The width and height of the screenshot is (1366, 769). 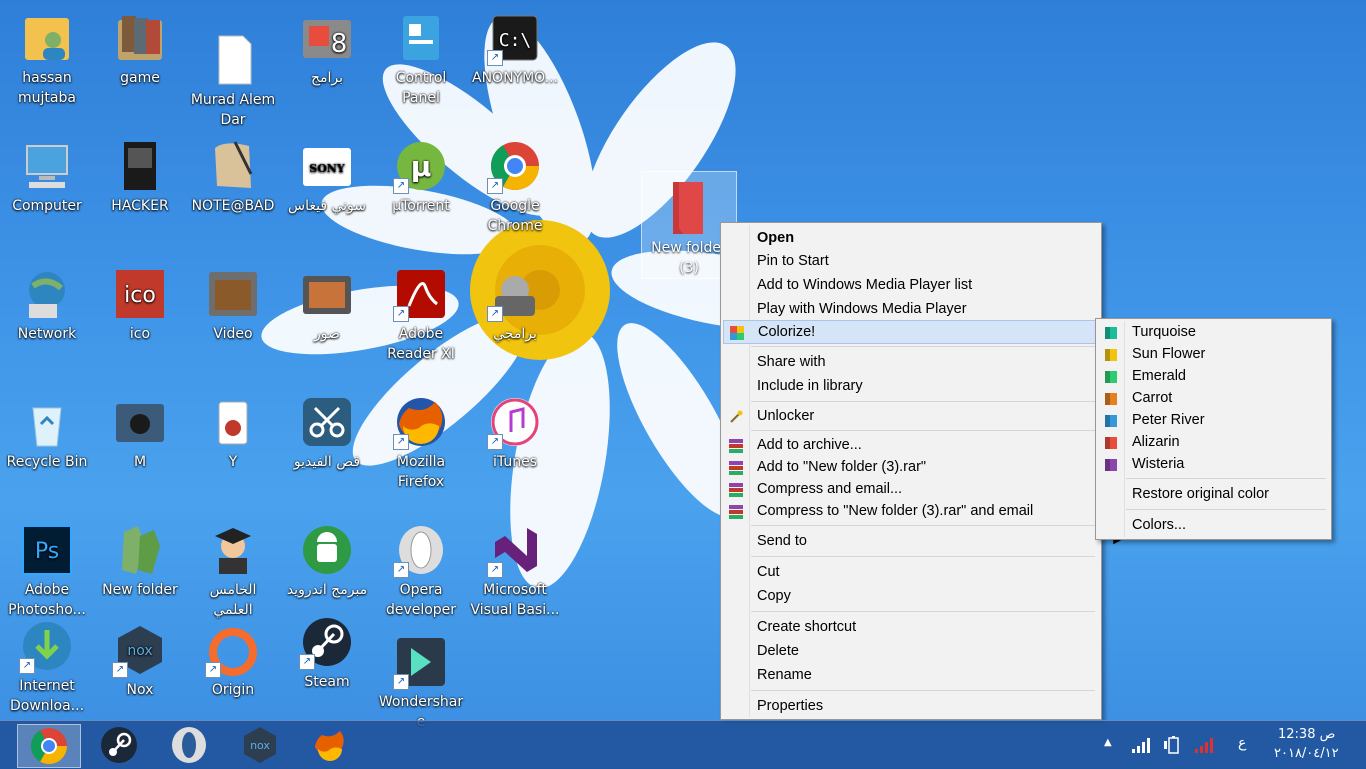 I want to click on desktop-icon: صور, so click(x=327, y=302).